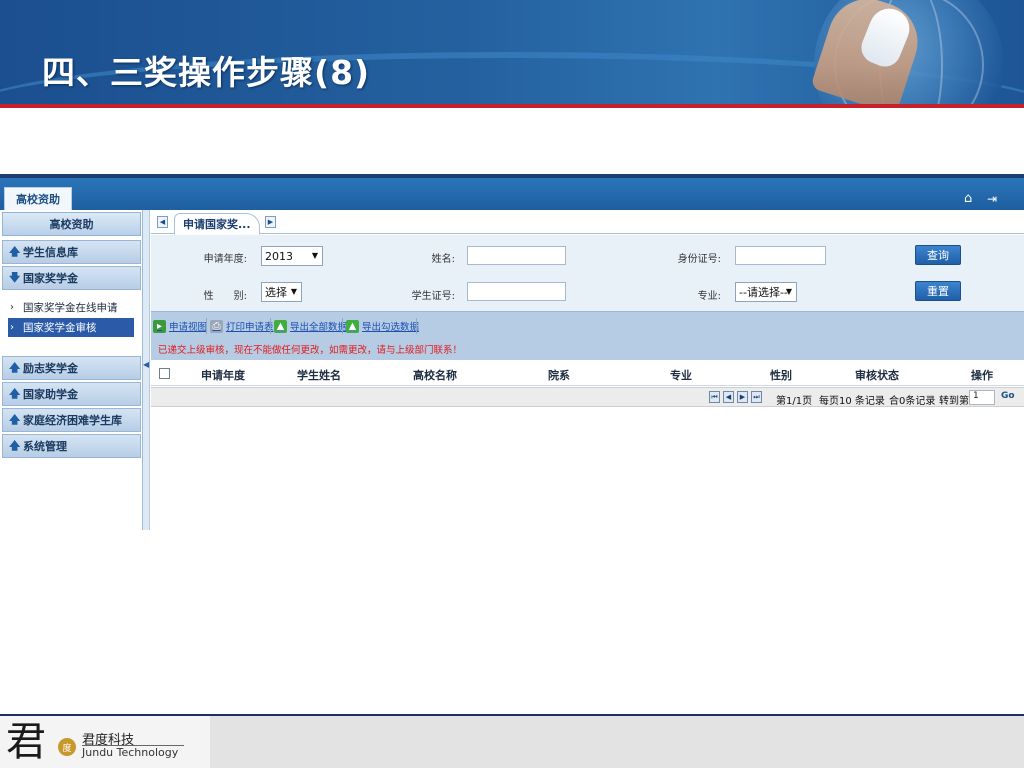 This screenshot has width=1024, height=768. What do you see at coordinates (45, 446) in the screenshot?
I see `sidebar-item-label: 系统管理` at bounding box center [45, 446].